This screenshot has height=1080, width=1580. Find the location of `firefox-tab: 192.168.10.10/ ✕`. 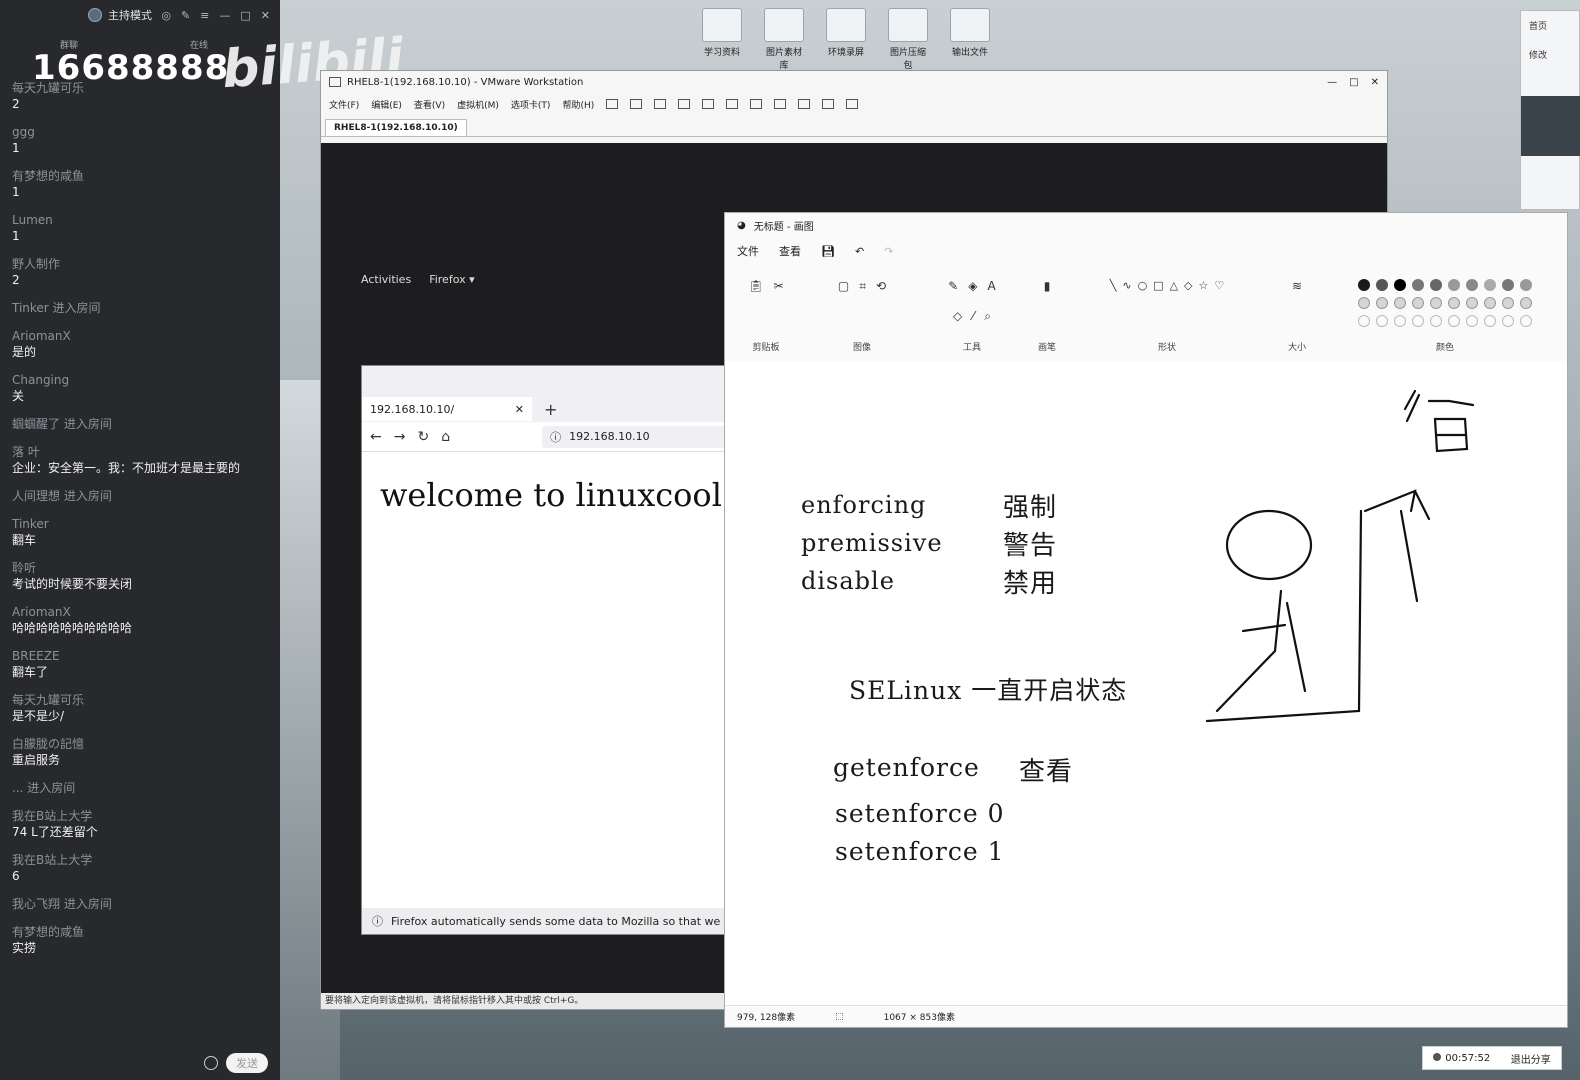

firefox-tab: 192.168.10.10/ ✕ is located at coordinates (447, 409).